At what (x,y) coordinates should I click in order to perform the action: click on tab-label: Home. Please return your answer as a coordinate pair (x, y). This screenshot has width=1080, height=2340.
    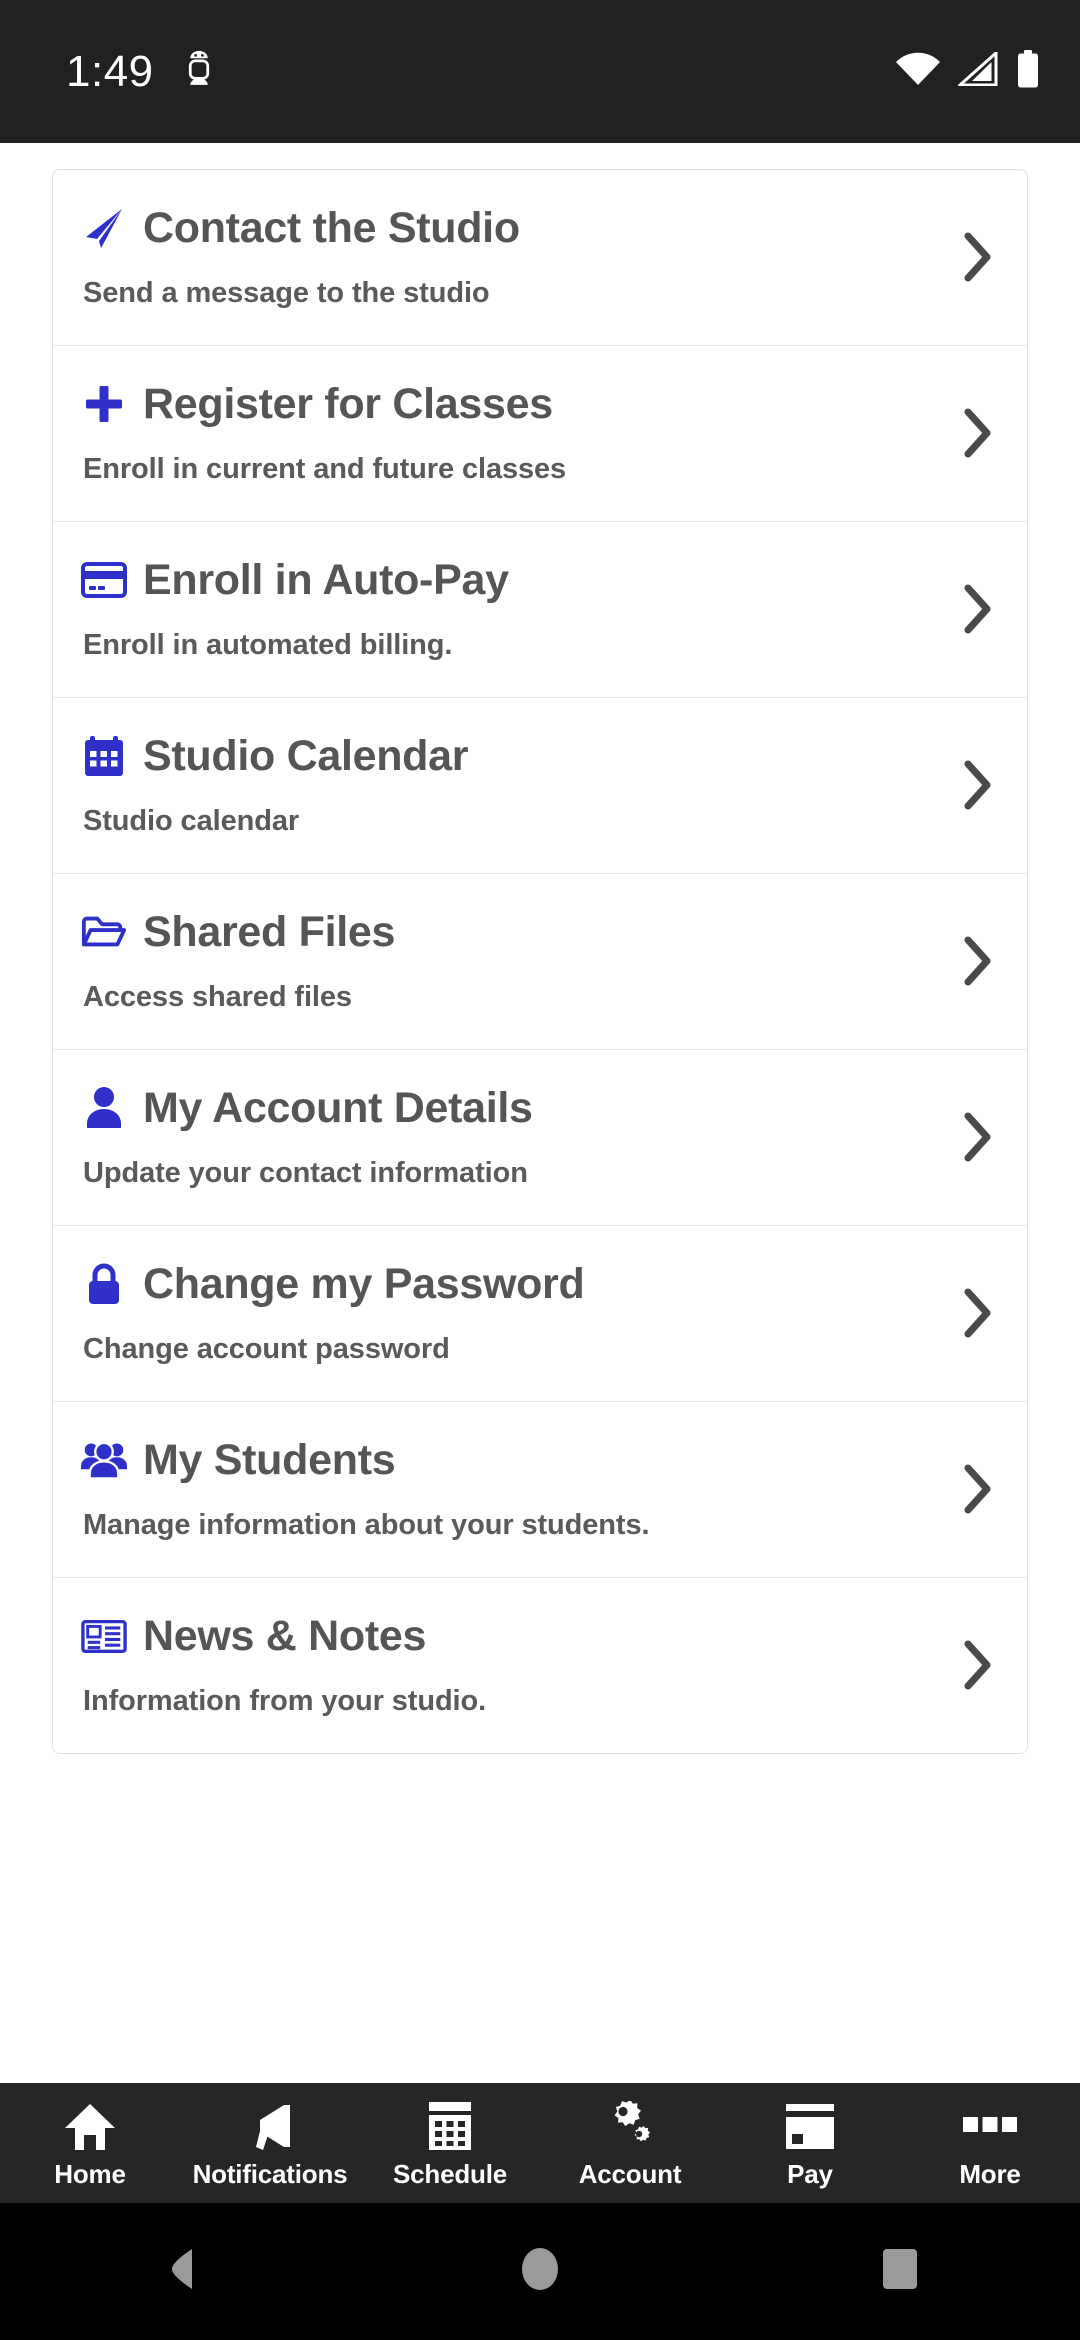
    Looking at the image, I should click on (90, 2173).